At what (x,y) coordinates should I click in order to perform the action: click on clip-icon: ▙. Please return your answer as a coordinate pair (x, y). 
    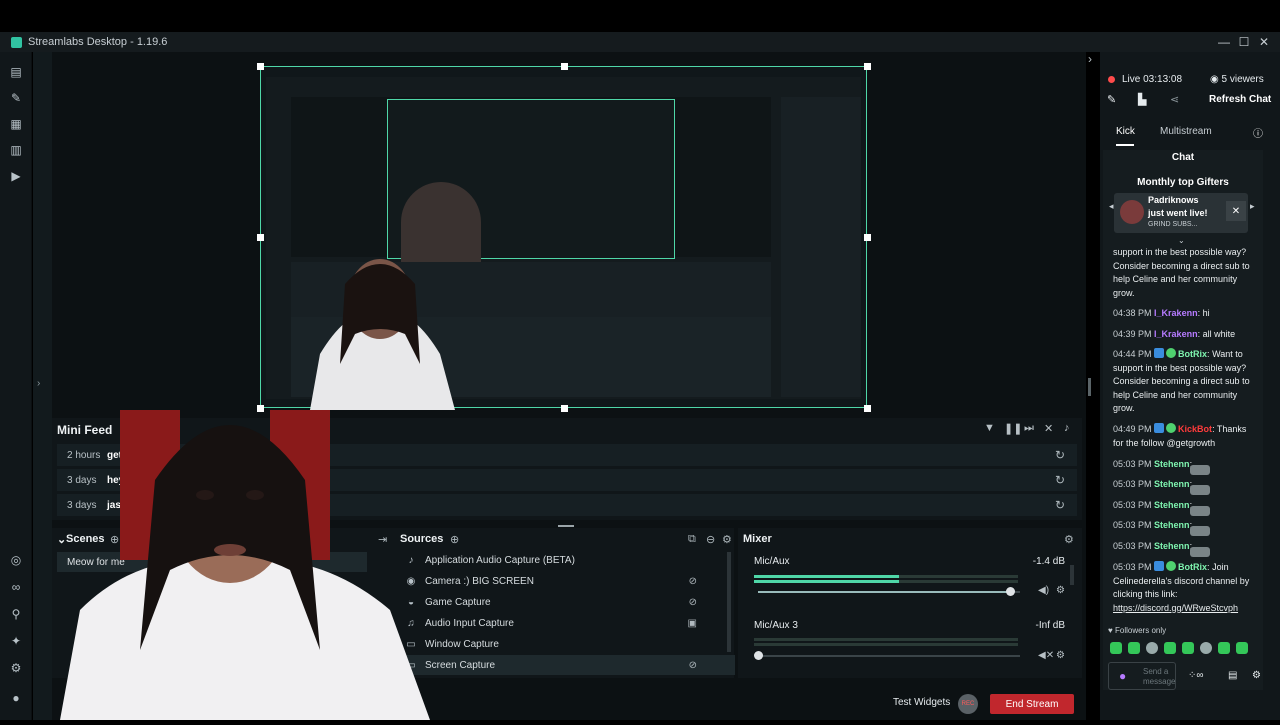
    Looking at the image, I should click on (1142, 99).